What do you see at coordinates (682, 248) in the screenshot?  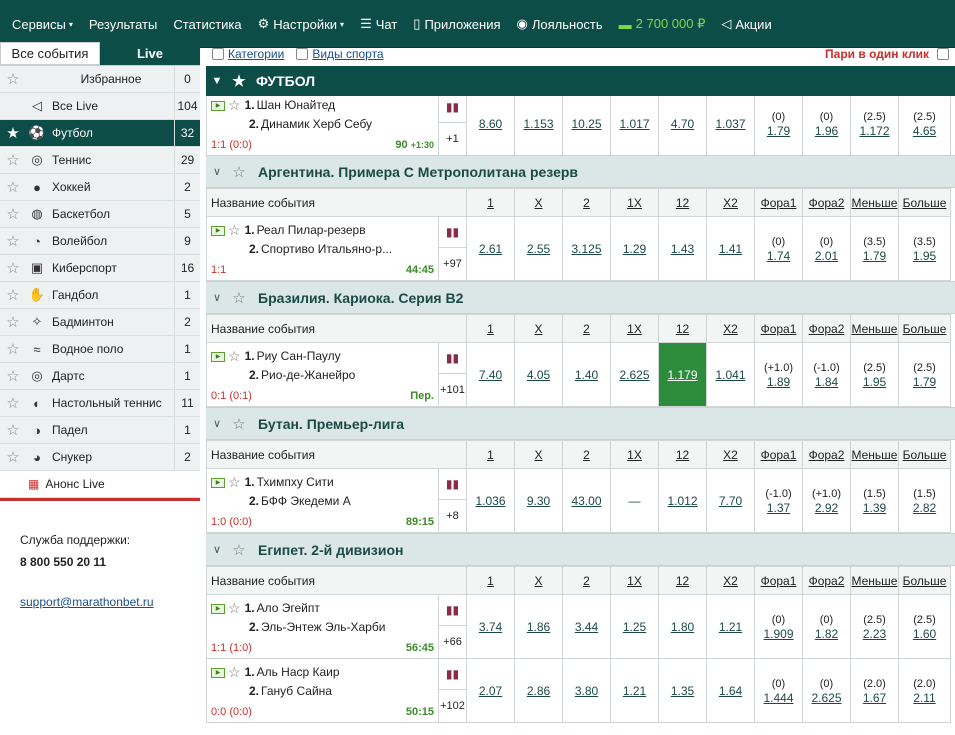 I see `odd-12: 1.43` at bounding box center [682, 248].